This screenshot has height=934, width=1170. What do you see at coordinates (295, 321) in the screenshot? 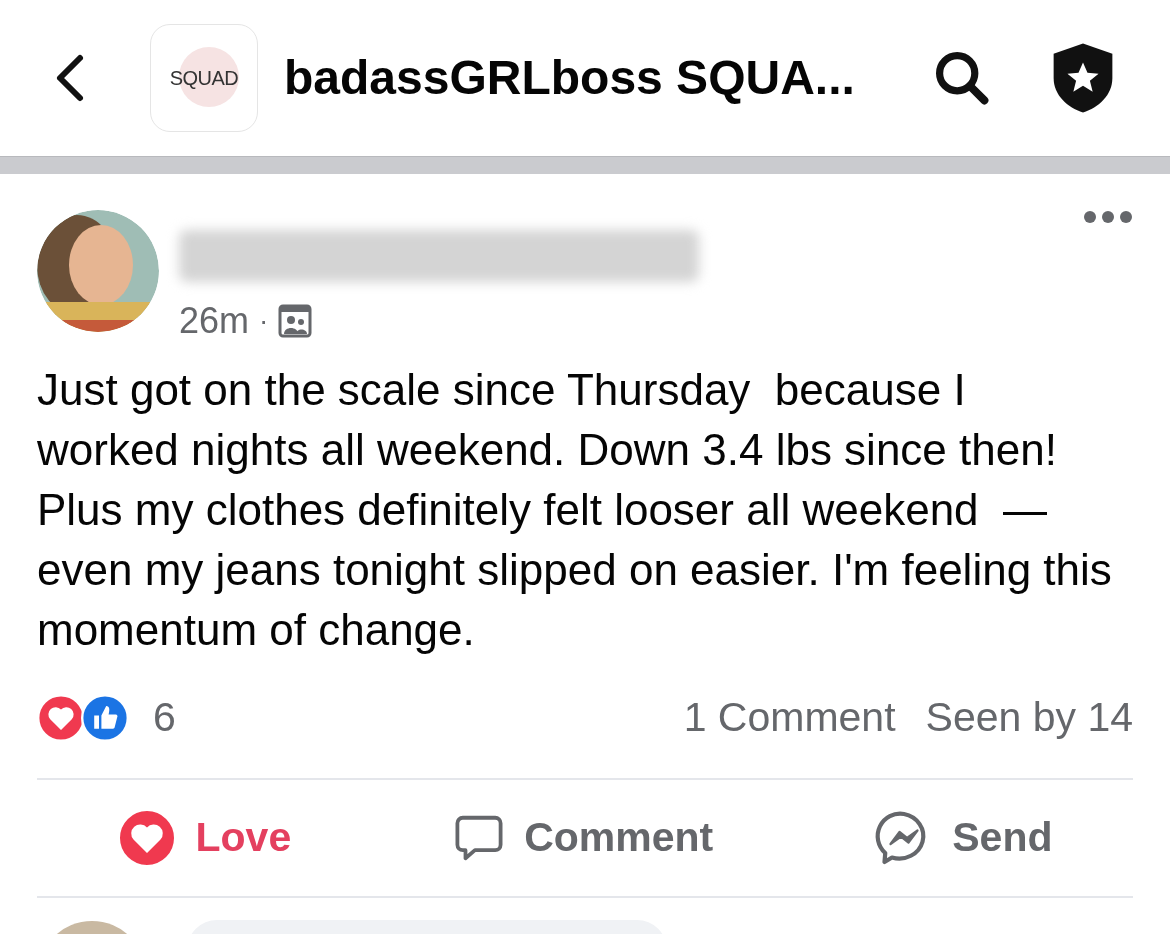
I see `group-members-icon` at bounding box center [295, 321].